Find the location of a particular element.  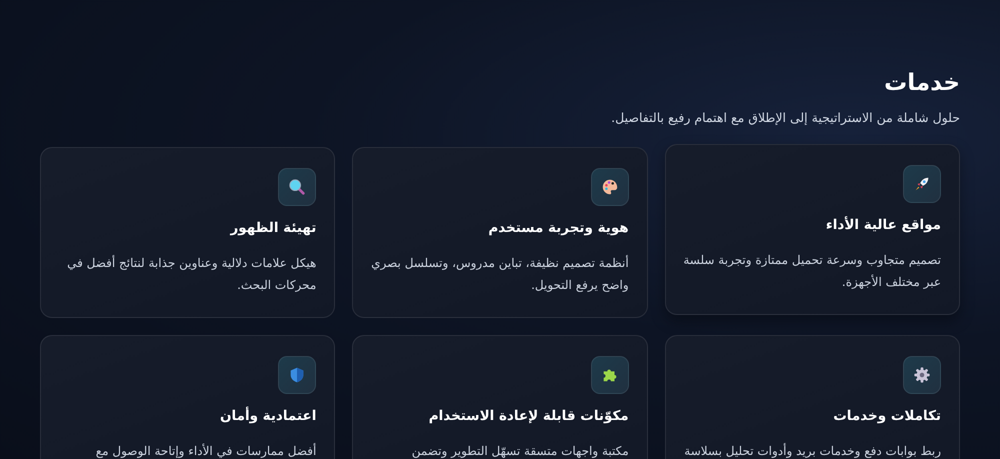

card-title: اعتمادية وأمان is located at coordinates (267, 416).